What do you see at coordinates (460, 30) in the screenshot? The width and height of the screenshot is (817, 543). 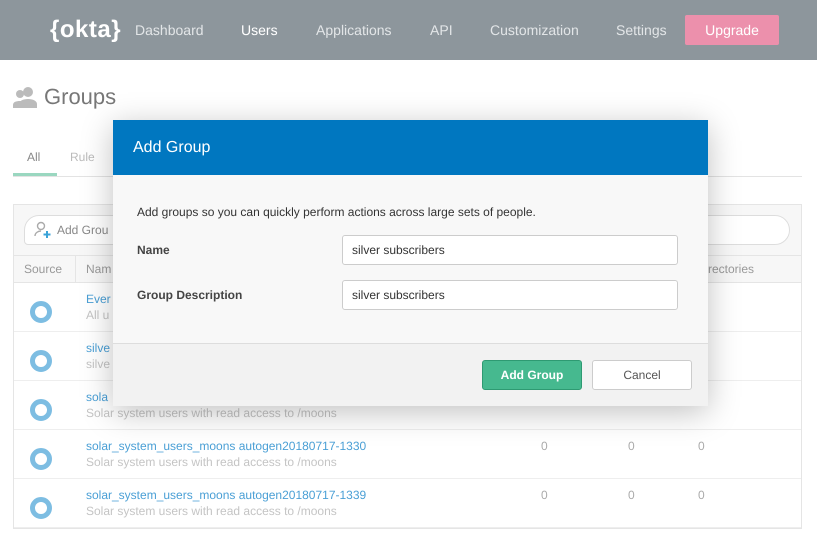 I see `nav-link: API` at bounding box center [460, 30].